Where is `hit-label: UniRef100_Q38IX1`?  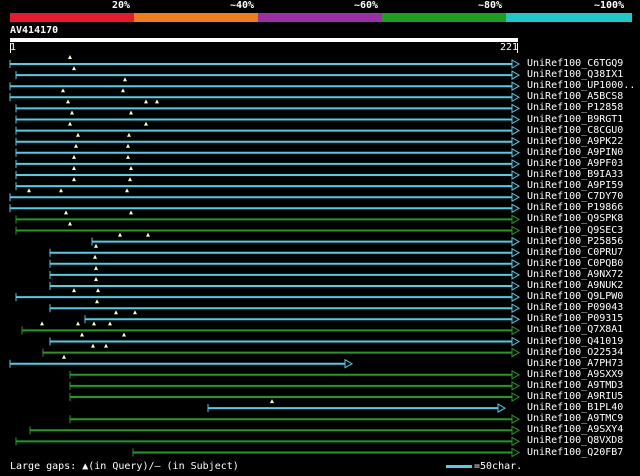 hit-label: UniRef100_Q38IX1 is located at coordinates (575, 74).